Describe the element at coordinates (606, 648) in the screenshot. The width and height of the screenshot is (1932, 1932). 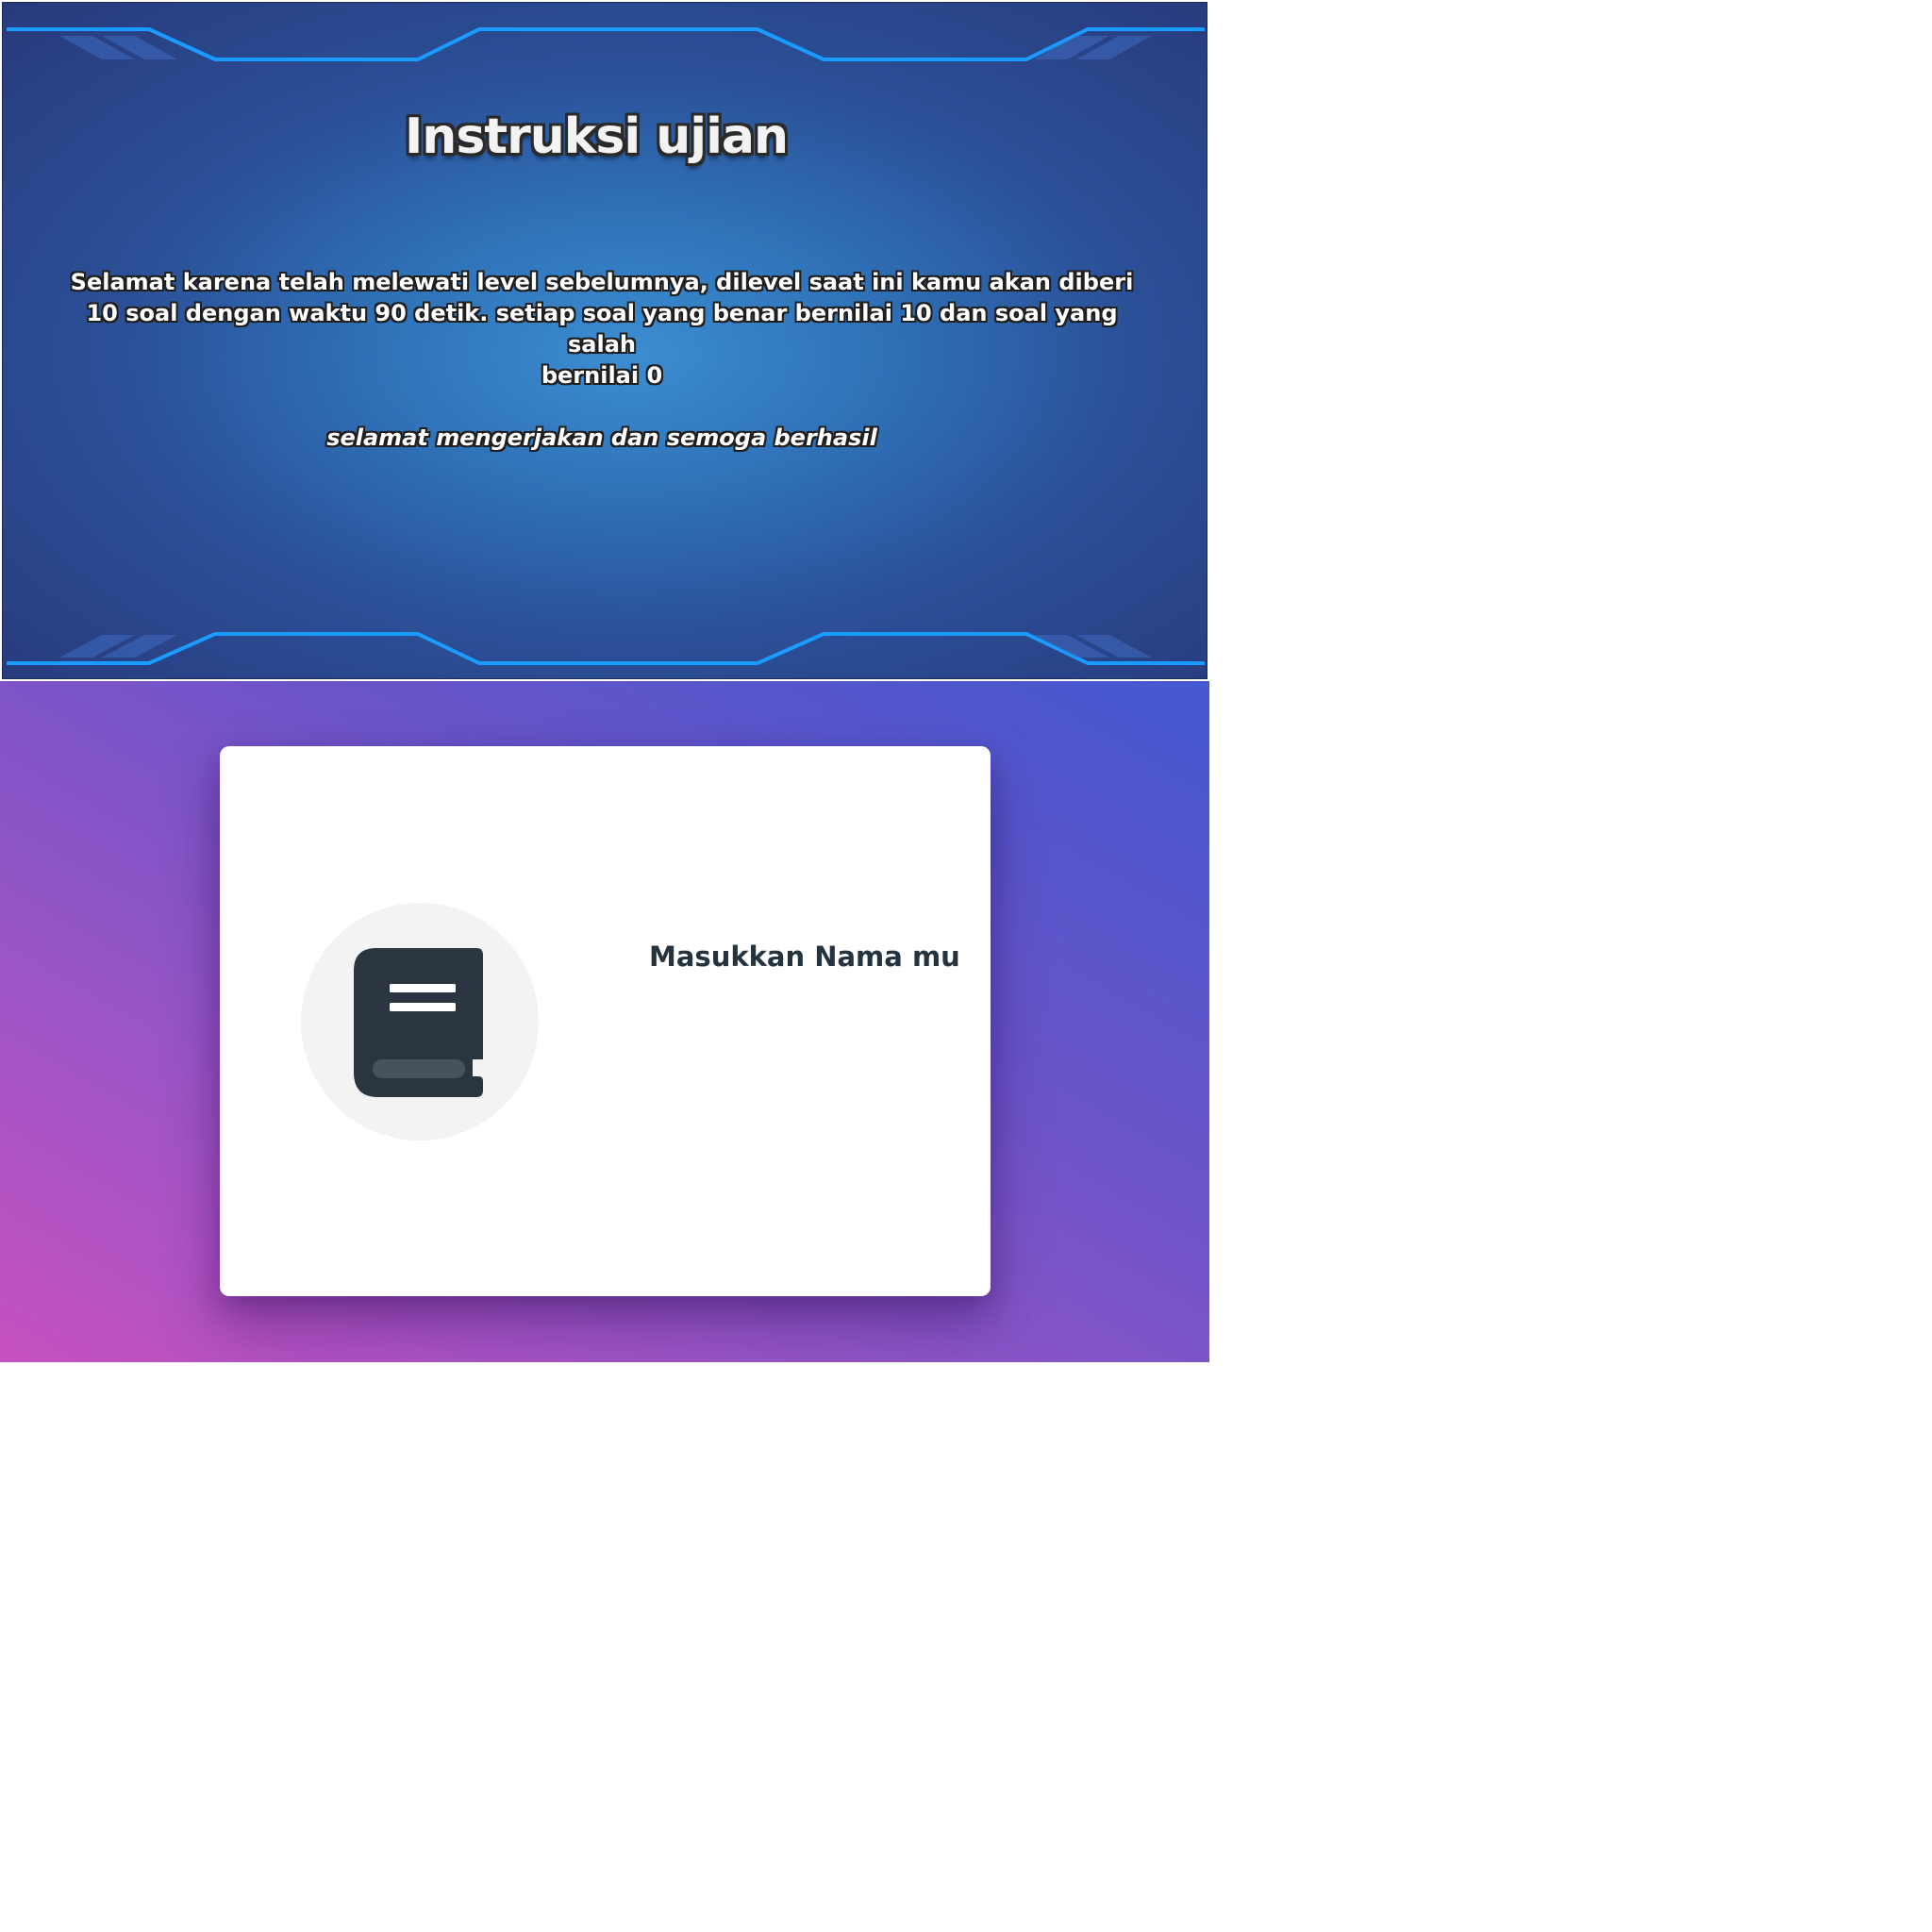
I see `bottom-frame-line` at that location.